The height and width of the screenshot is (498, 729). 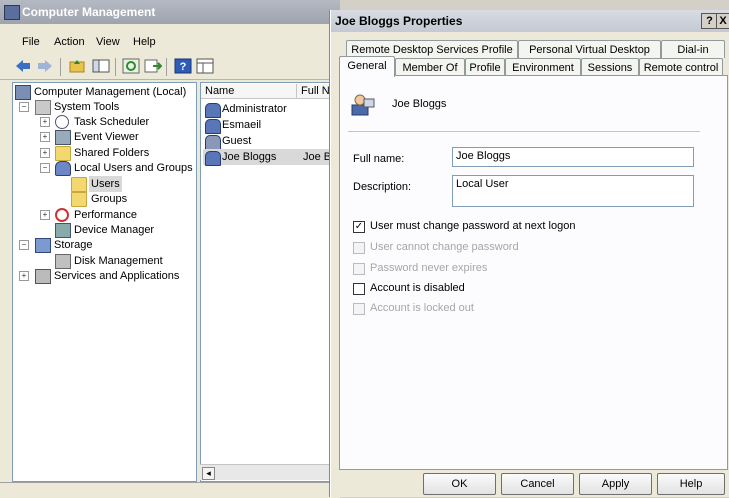 What do you see at coordinates (382, 187) in the screenshot?
I see `description-label: Description:` at bounding box center [382, 187].